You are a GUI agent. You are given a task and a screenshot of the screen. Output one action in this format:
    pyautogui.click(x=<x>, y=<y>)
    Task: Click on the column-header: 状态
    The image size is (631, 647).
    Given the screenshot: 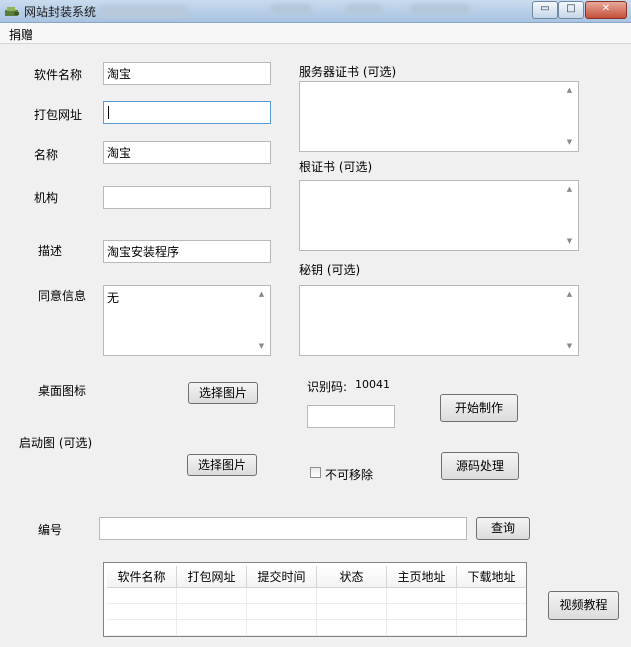 What is the action you would take?
    pyautogui.click(x=352, y=577)
    